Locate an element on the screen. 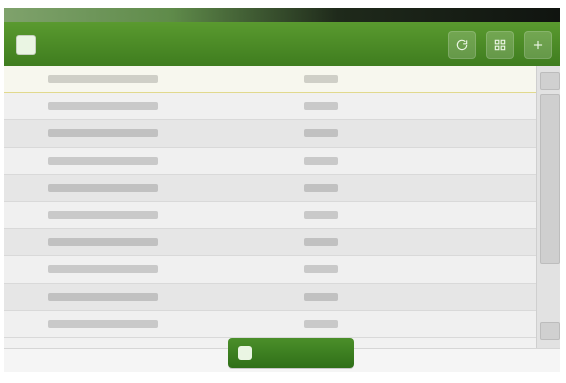 The width and height of the screenshot is (566, 383). primary-action-button is located at coordinates (291, 353).